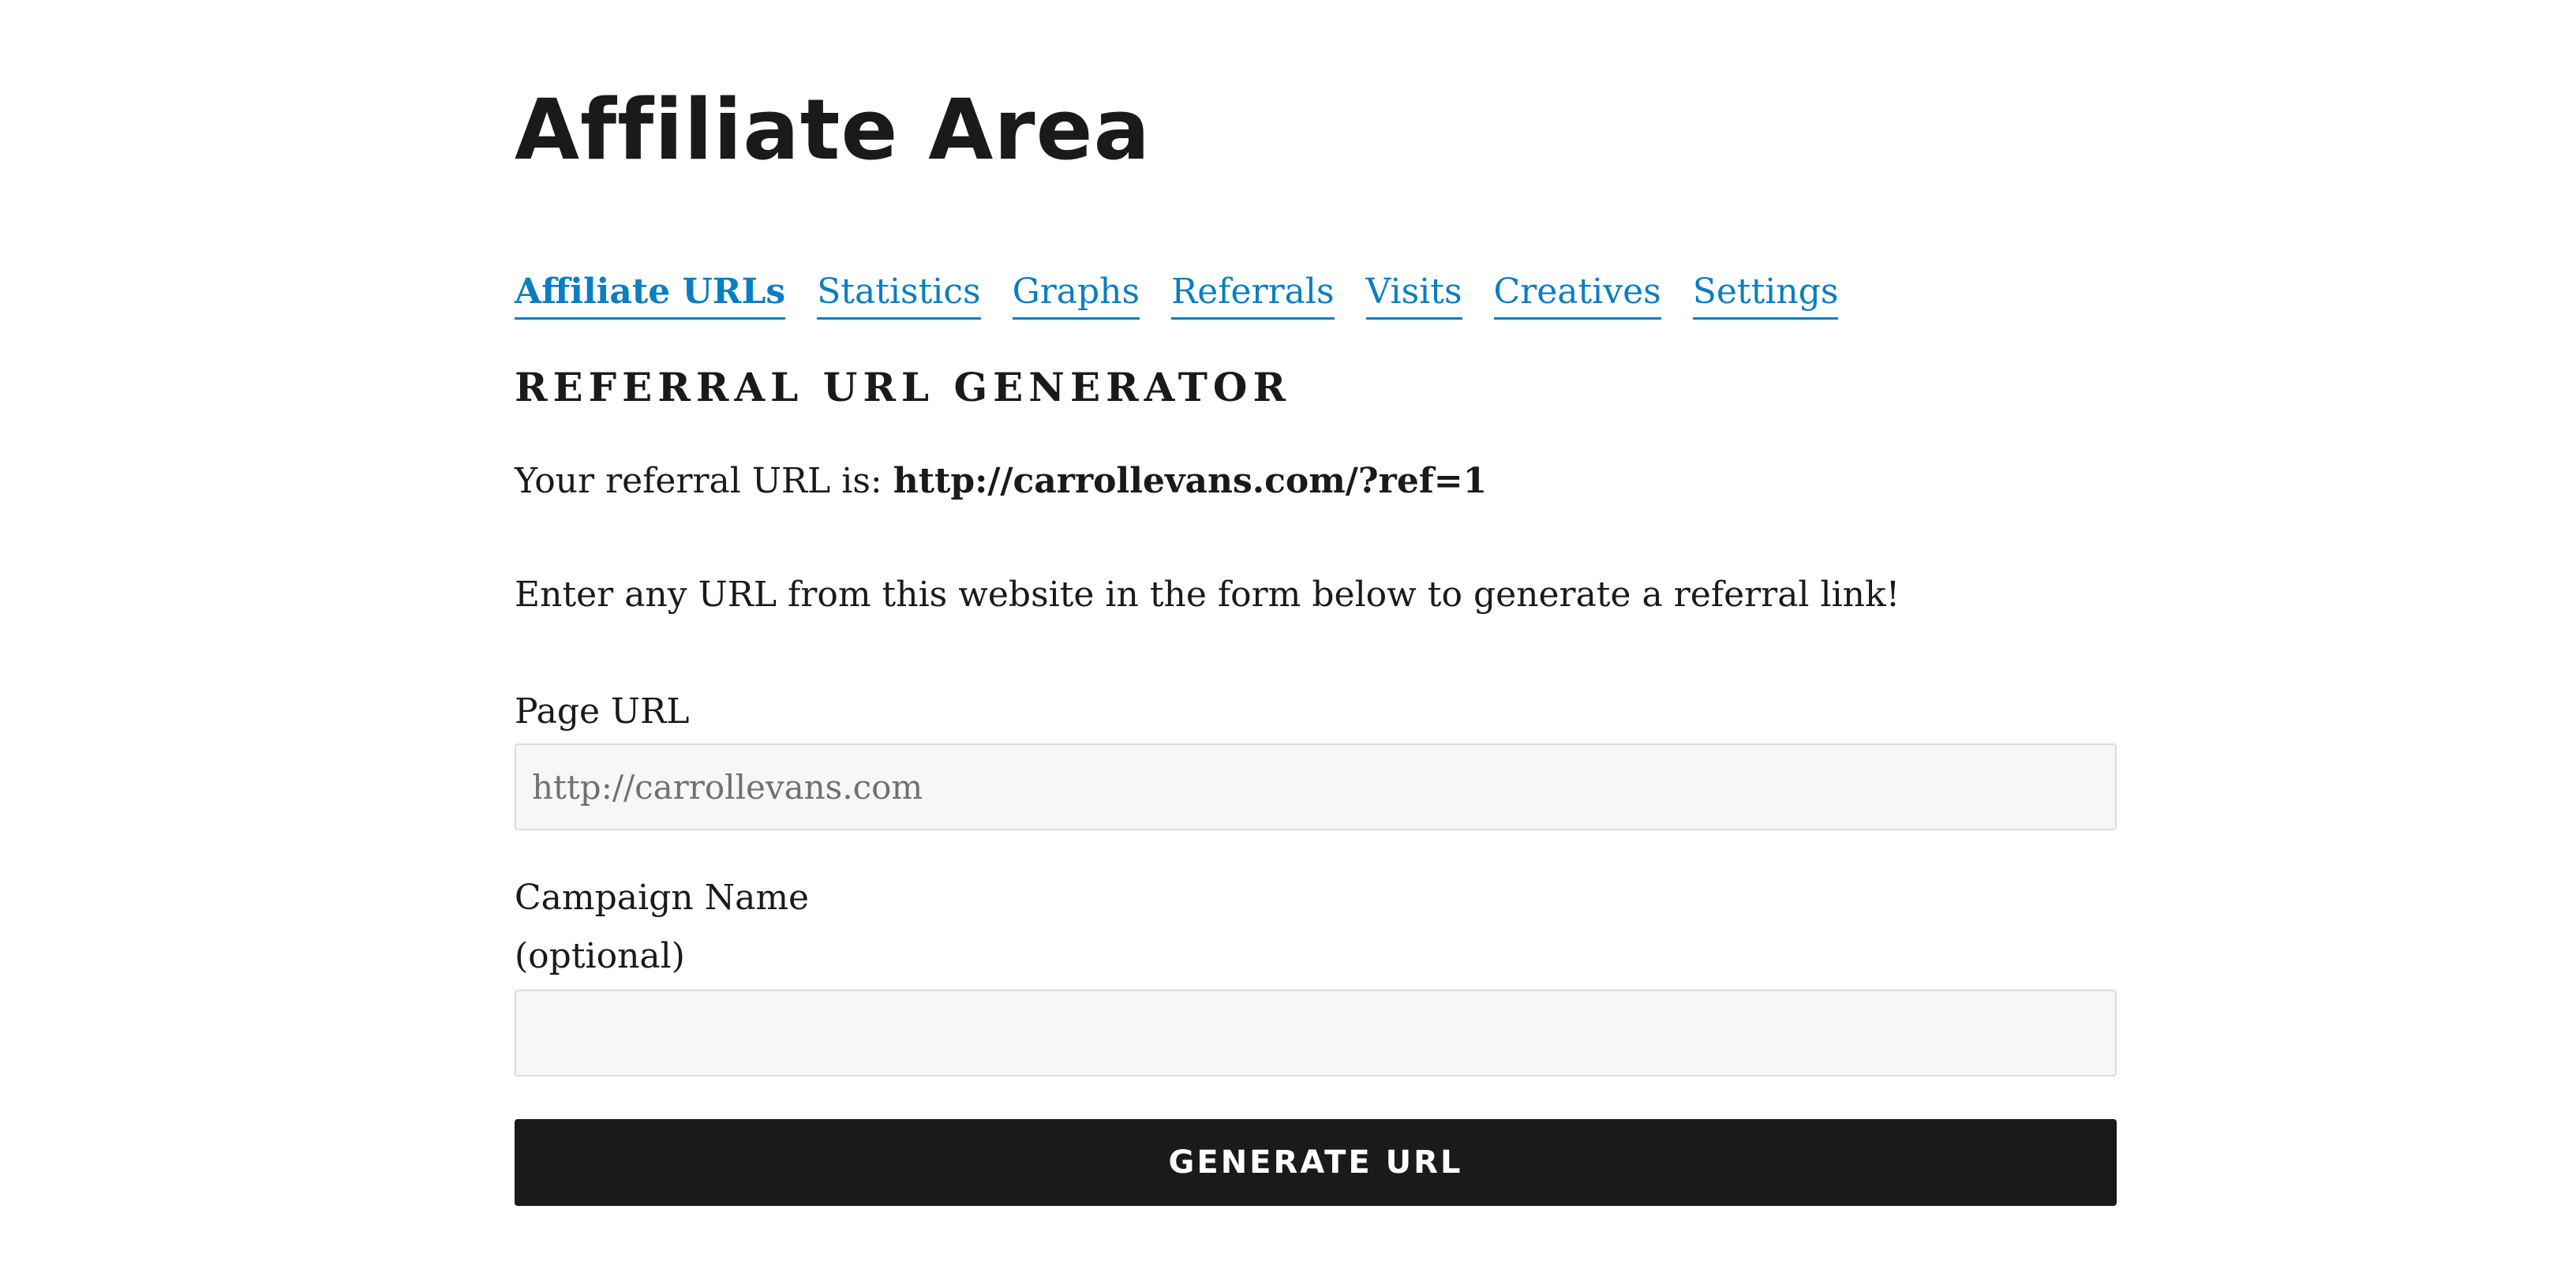 The height and width of the screenshot is (1288, 2576). I want to click on tab-graphs: Graphs, so click(1076, 294).